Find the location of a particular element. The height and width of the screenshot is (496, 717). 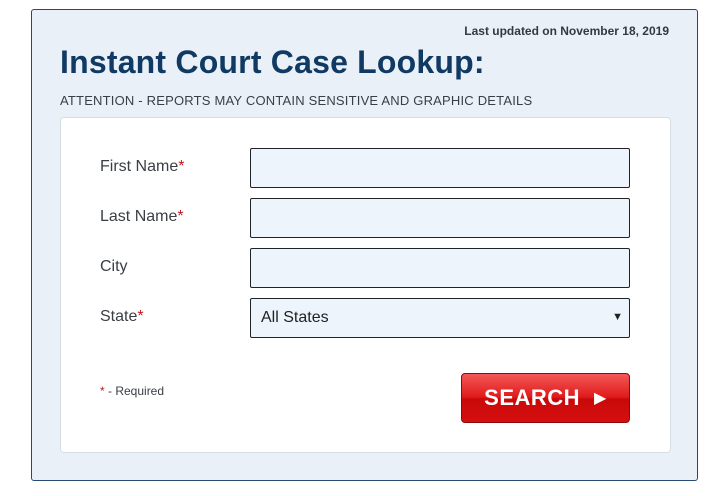

play-arrow-icon: ▶ is located at coordinates (600, 398).